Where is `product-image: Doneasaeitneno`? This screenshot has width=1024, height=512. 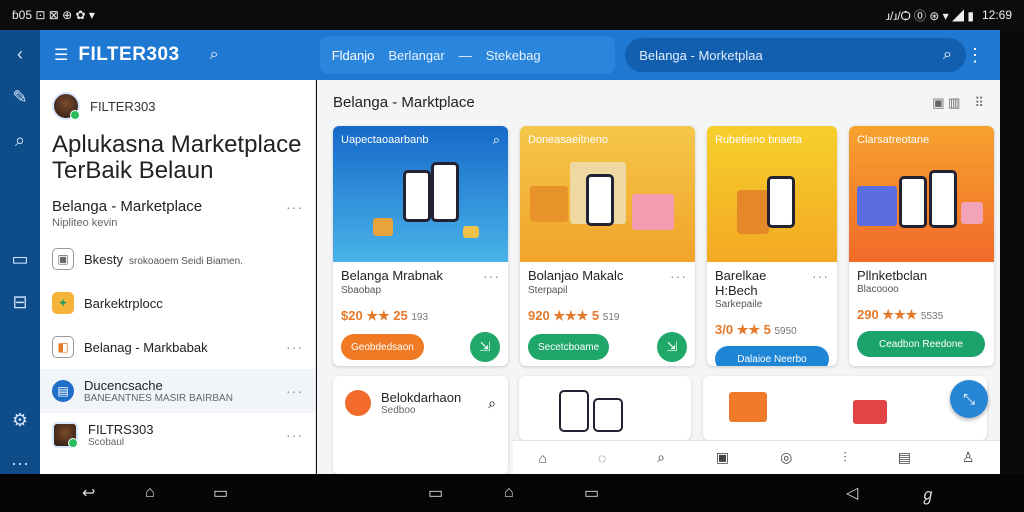 product-image: Doneasaeitneno is located at coordinates (607, 194).